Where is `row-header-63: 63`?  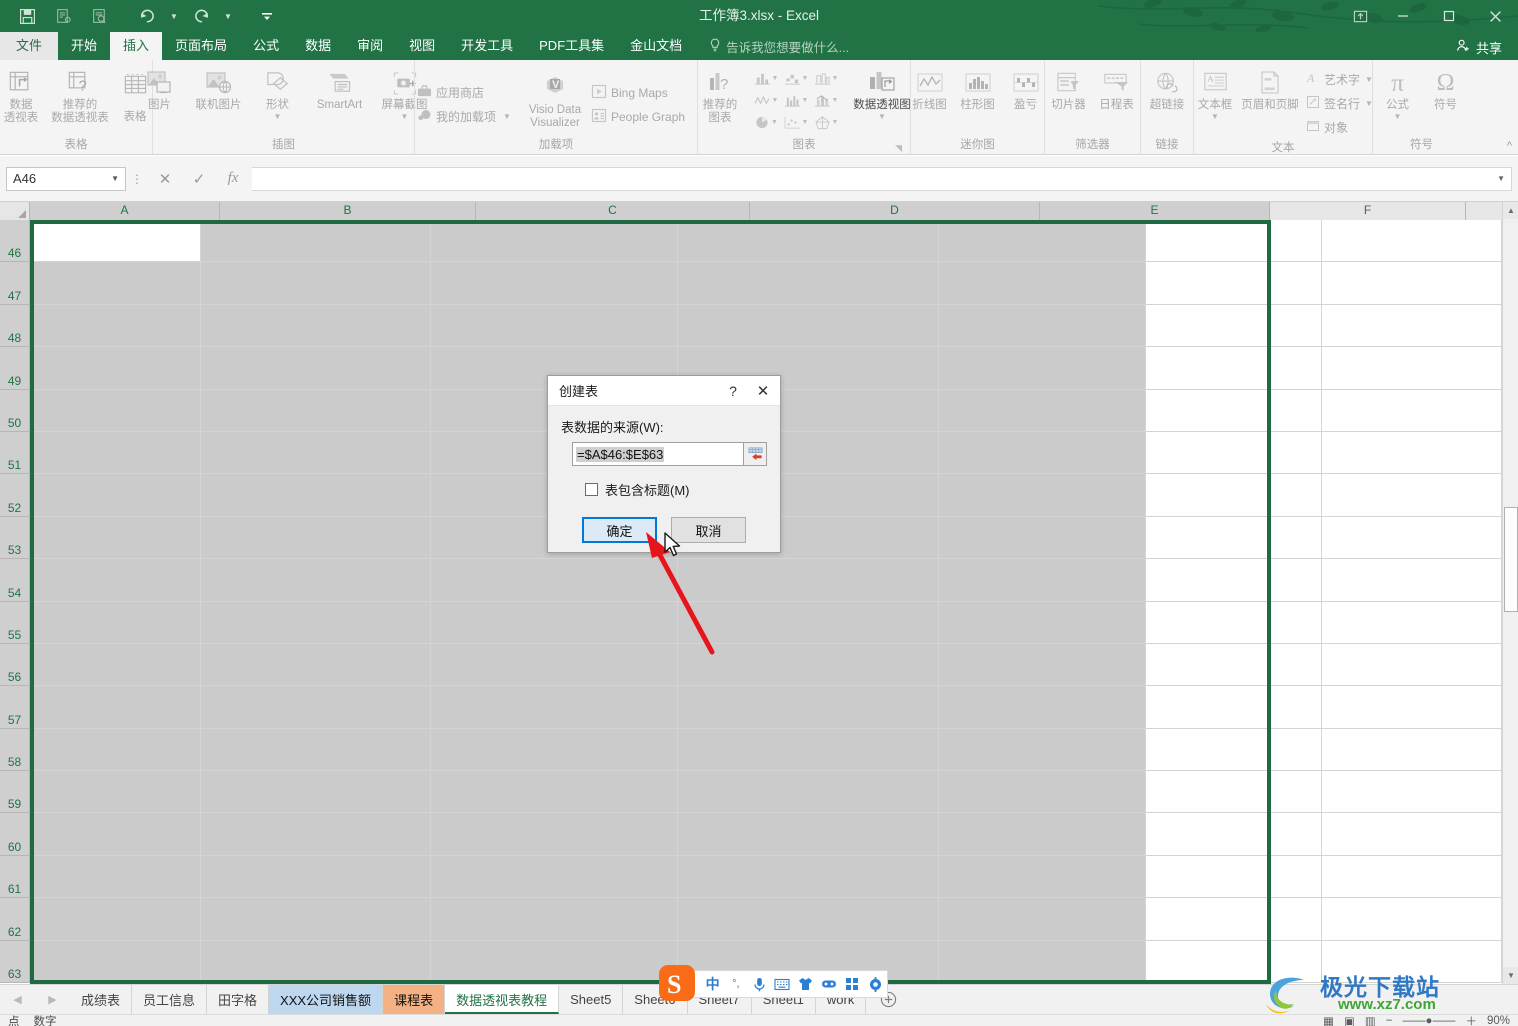 row-header-63: 63 is located at coordinates (15, 962).